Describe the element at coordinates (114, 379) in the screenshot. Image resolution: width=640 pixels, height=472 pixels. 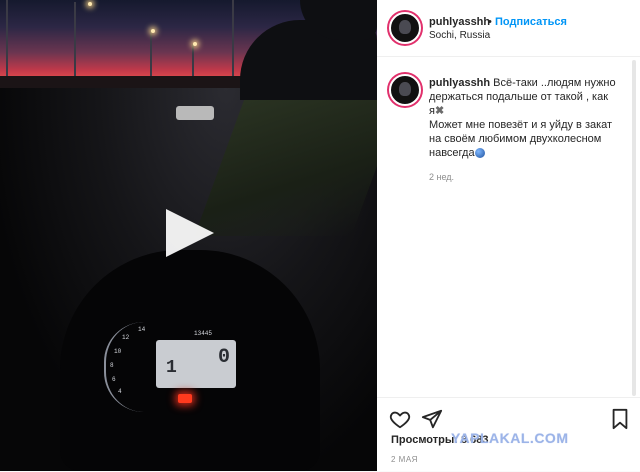
I see `tach-label: 6` at that location.